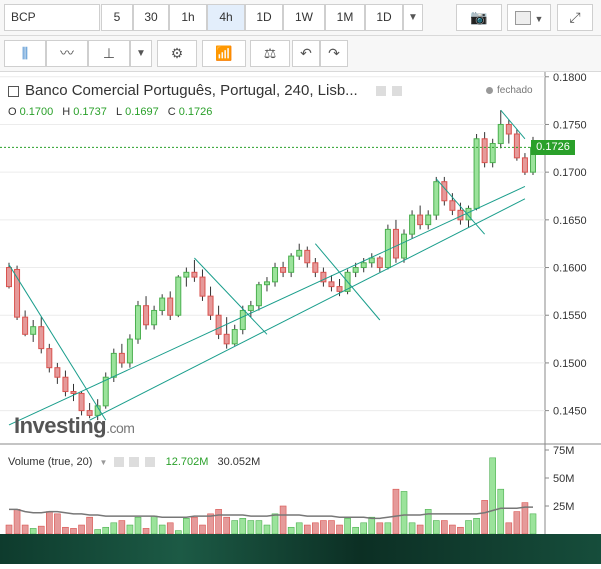 Image resolution: width=601 pixels, height=569 pixels. Describe the element at coordinates (119, 462) in the screenshot. I see `volume-eye-icon` at that location.